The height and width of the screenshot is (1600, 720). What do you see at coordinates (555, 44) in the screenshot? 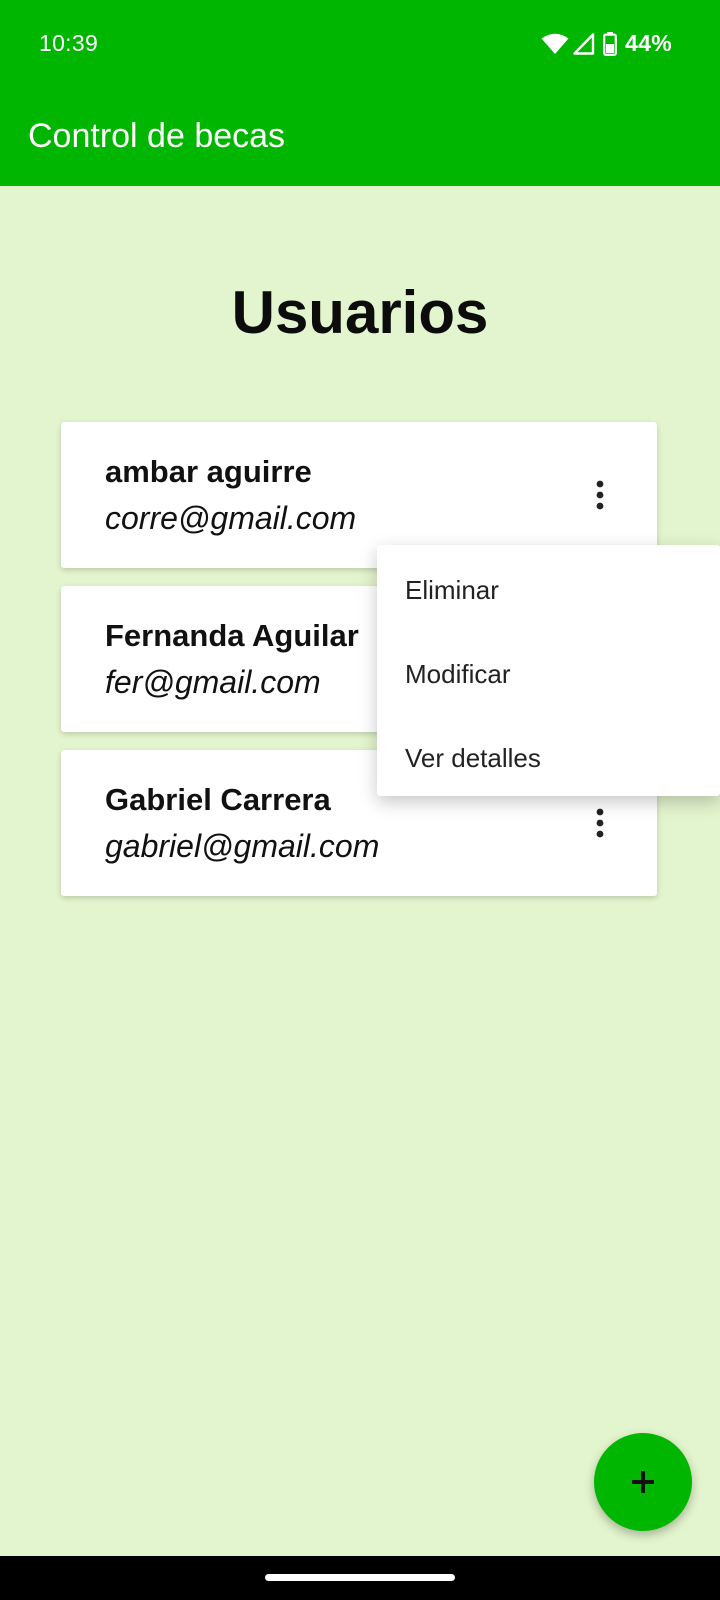
I see `wifi-icon` at bounding box center [555, 44].